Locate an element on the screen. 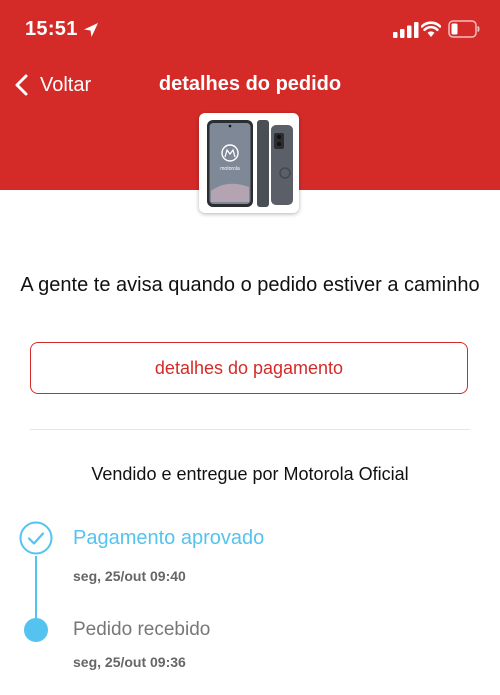 This screenshot has width=500, height=695. timeline-step-date: seg, 25/out 09:40 is located at coordinates (129, 576).